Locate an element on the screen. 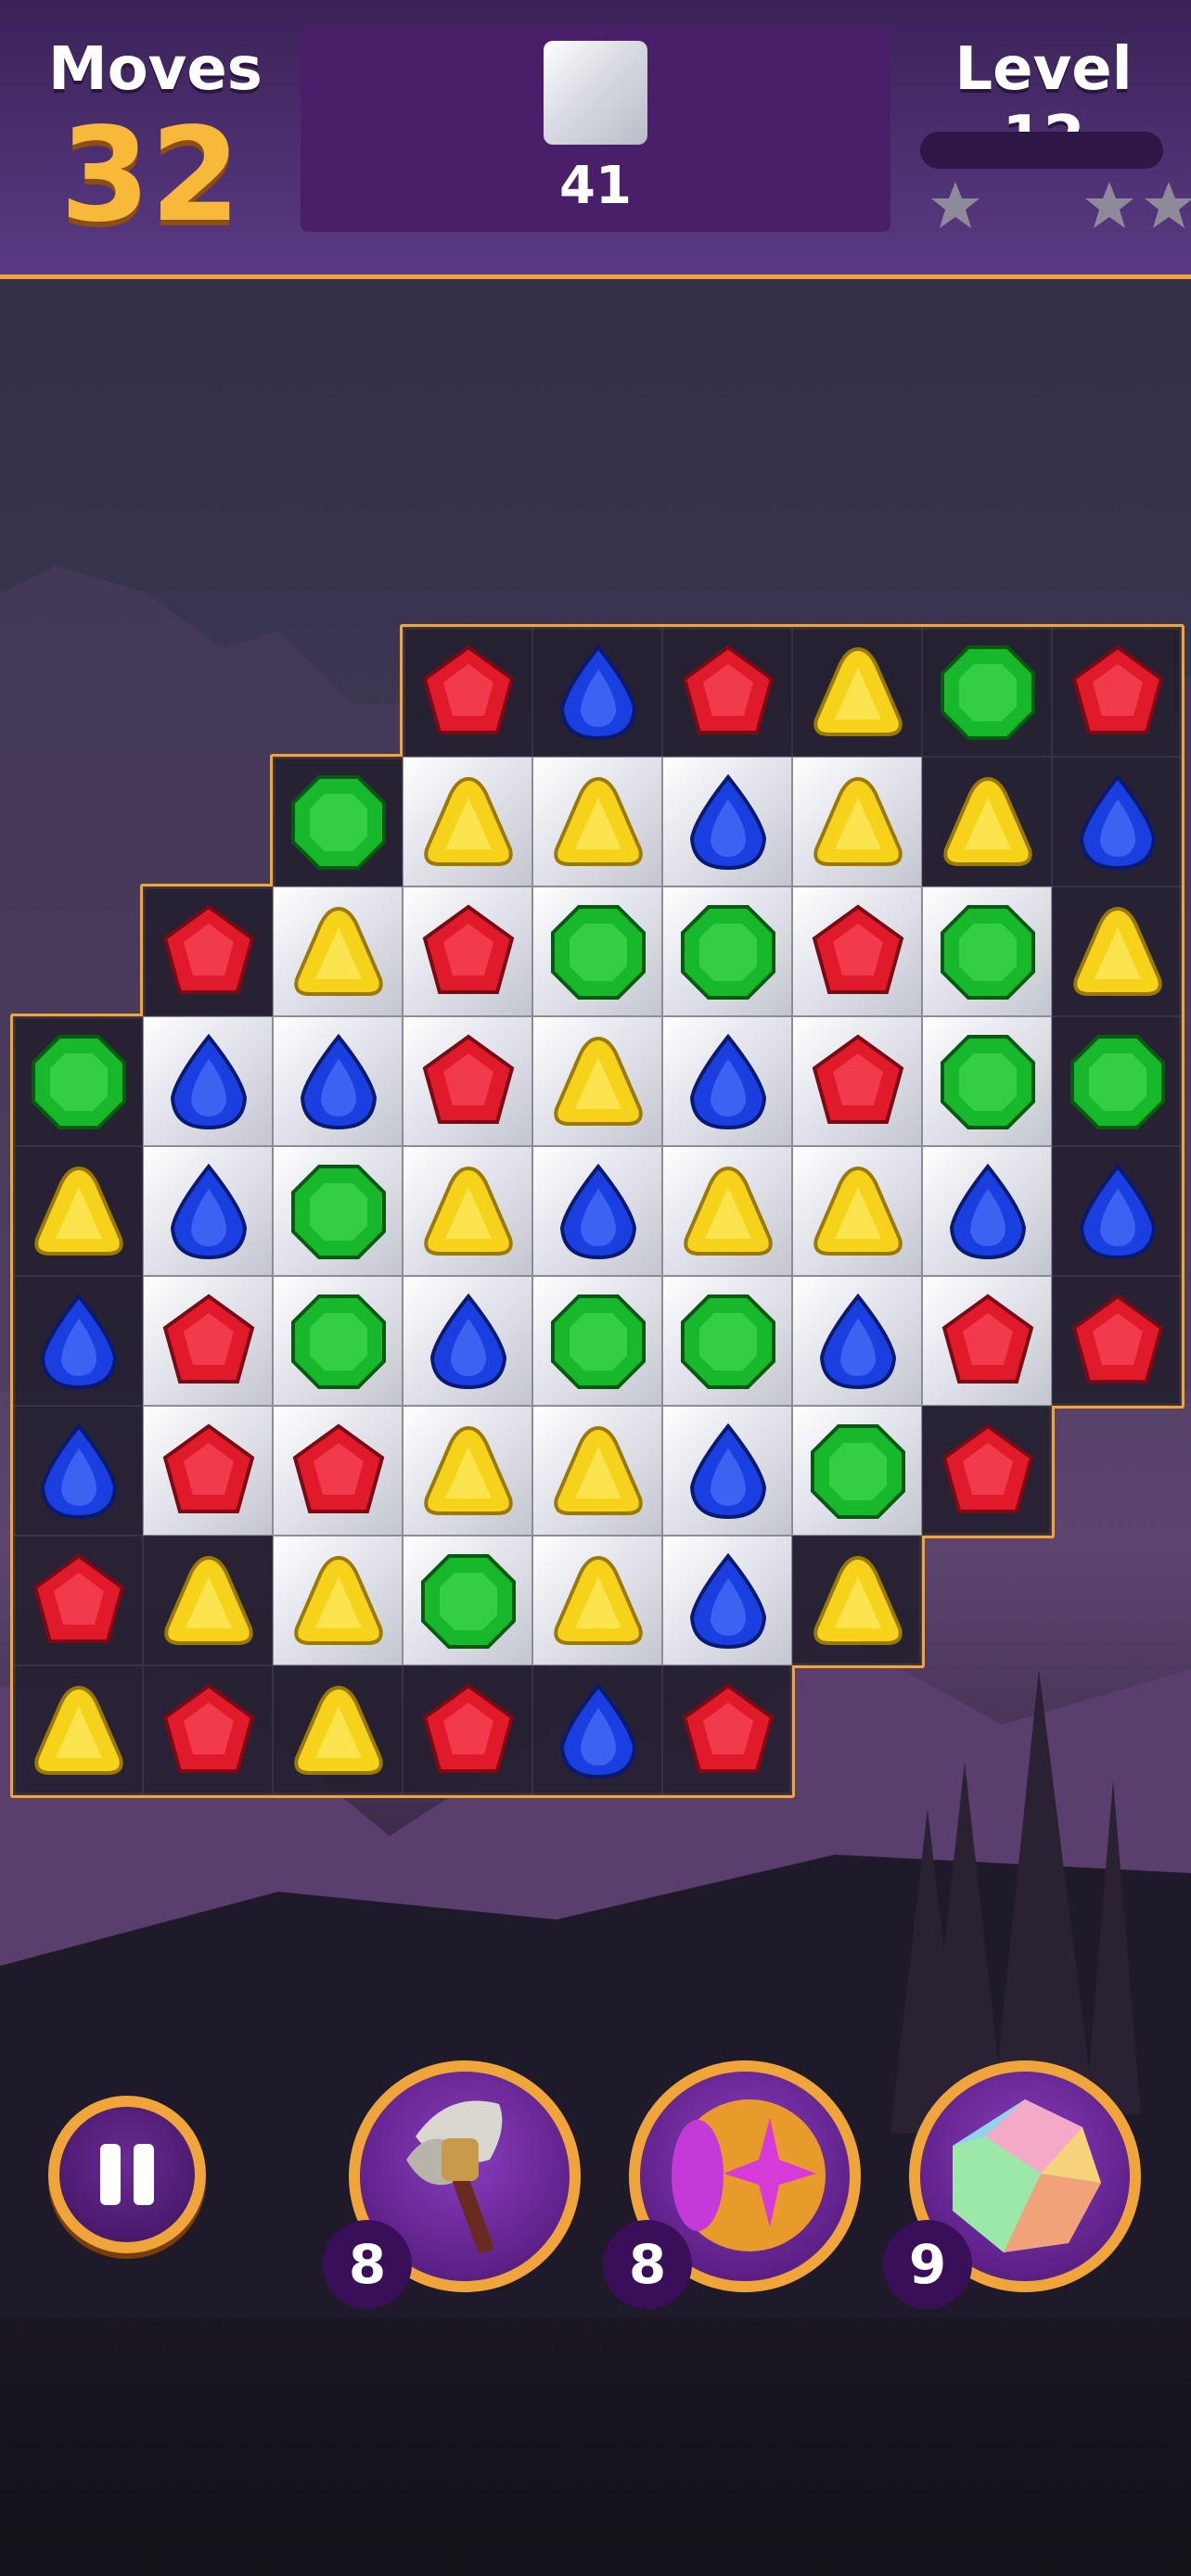  star-orb-booster-count: 8 is located at coordinates (647, 2264).